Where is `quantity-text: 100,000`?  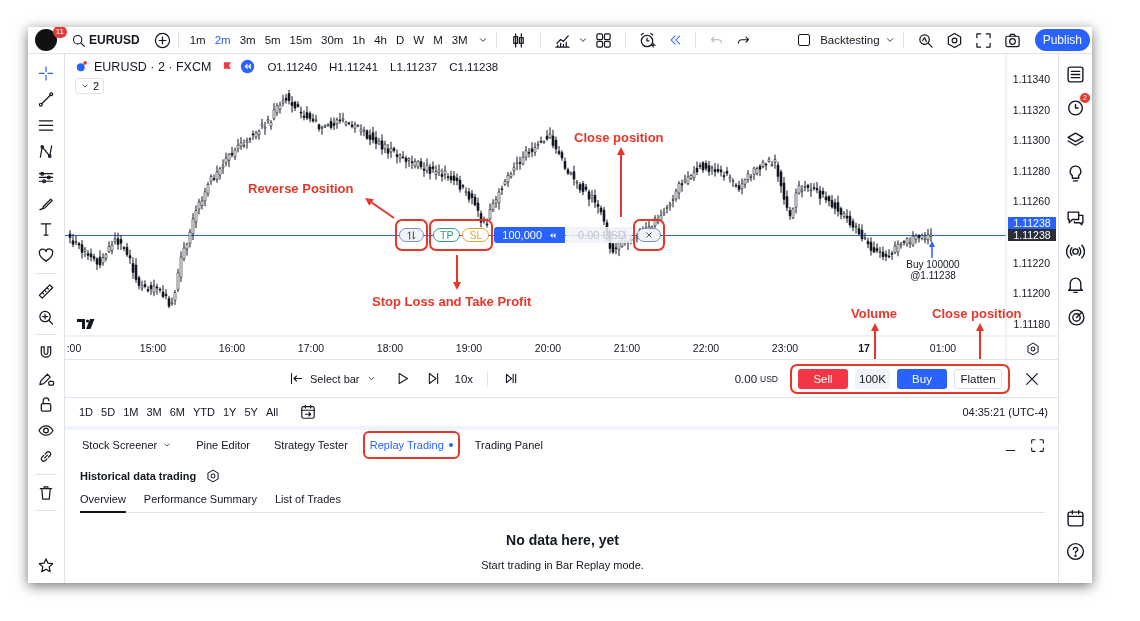 quantity-text: 100,000 is located at coordinates (522, 235).